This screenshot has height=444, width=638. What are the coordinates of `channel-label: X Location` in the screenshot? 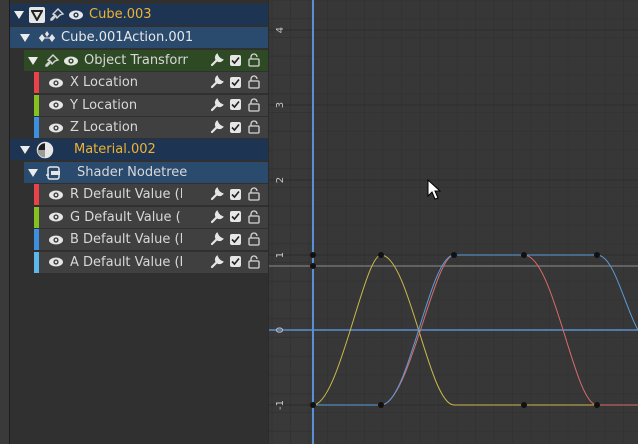 It's located at (104, 82).